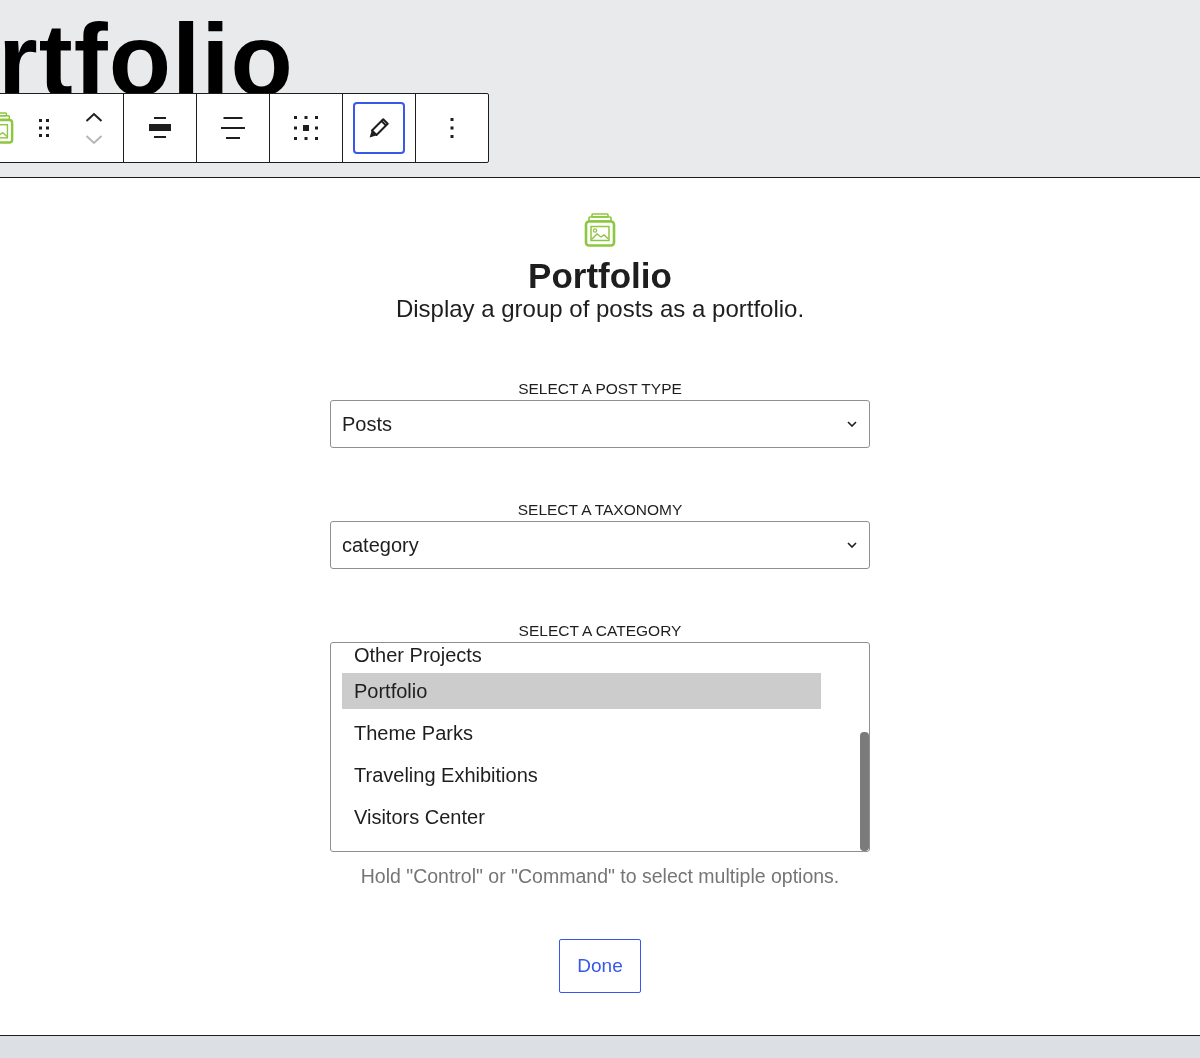  What do you see at coordinates (600, 545) in the screenshot?
I see `dropdown-select: category` at bounding box center [600, 545].